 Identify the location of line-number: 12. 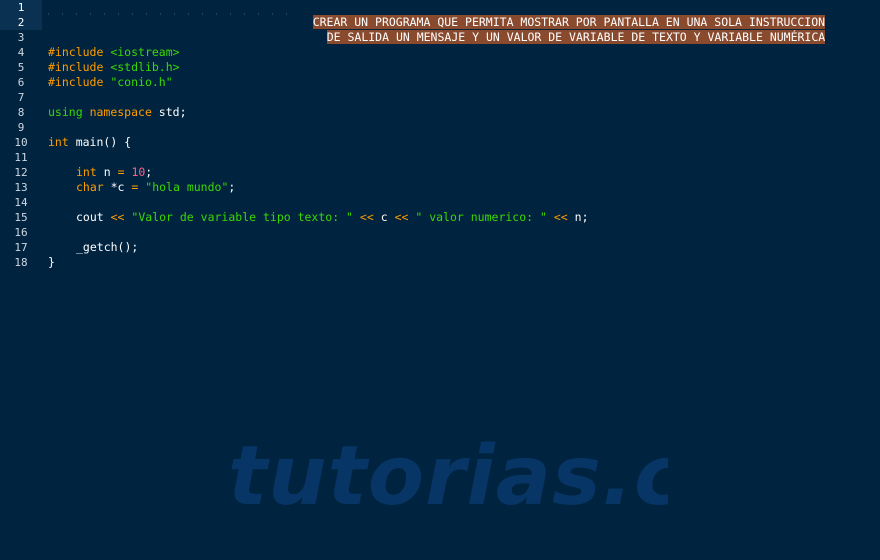
(21, 172).